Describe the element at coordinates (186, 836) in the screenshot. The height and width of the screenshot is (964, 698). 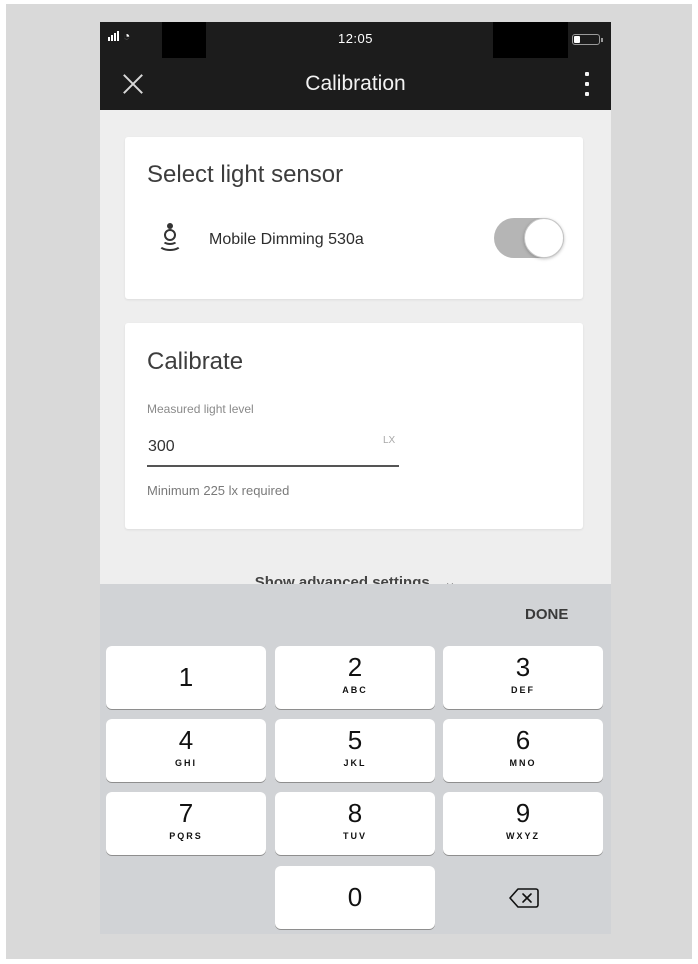
I see `key-letters: PQRS` at that location.